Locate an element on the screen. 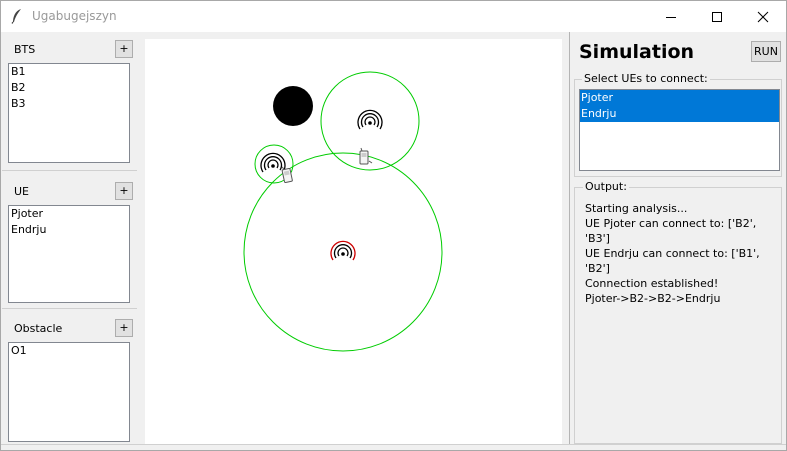 This screenshot has height=451, width=787. minimize-button is located at coordinates (671, 16).